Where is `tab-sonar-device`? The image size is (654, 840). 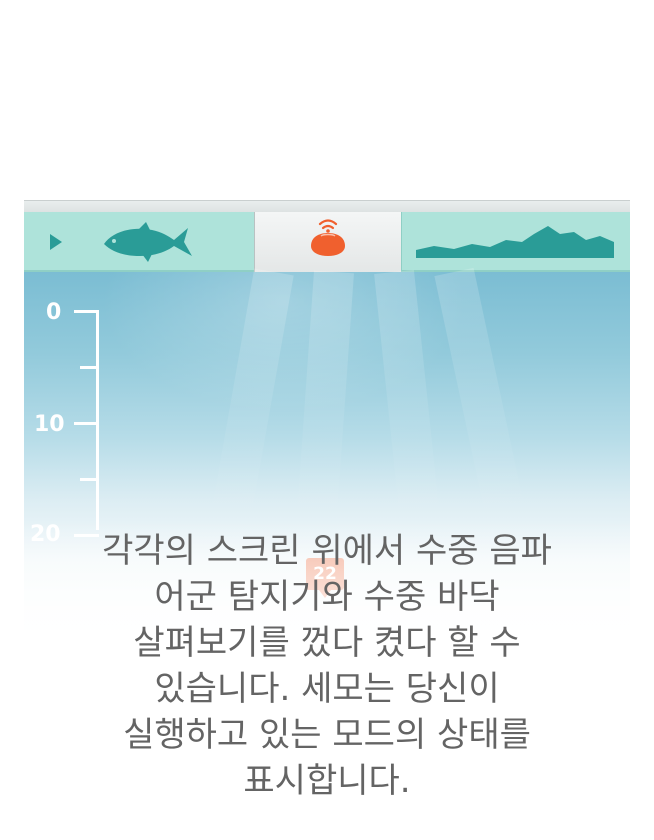 tab-sonar-device is located at coordinates (328, 242).